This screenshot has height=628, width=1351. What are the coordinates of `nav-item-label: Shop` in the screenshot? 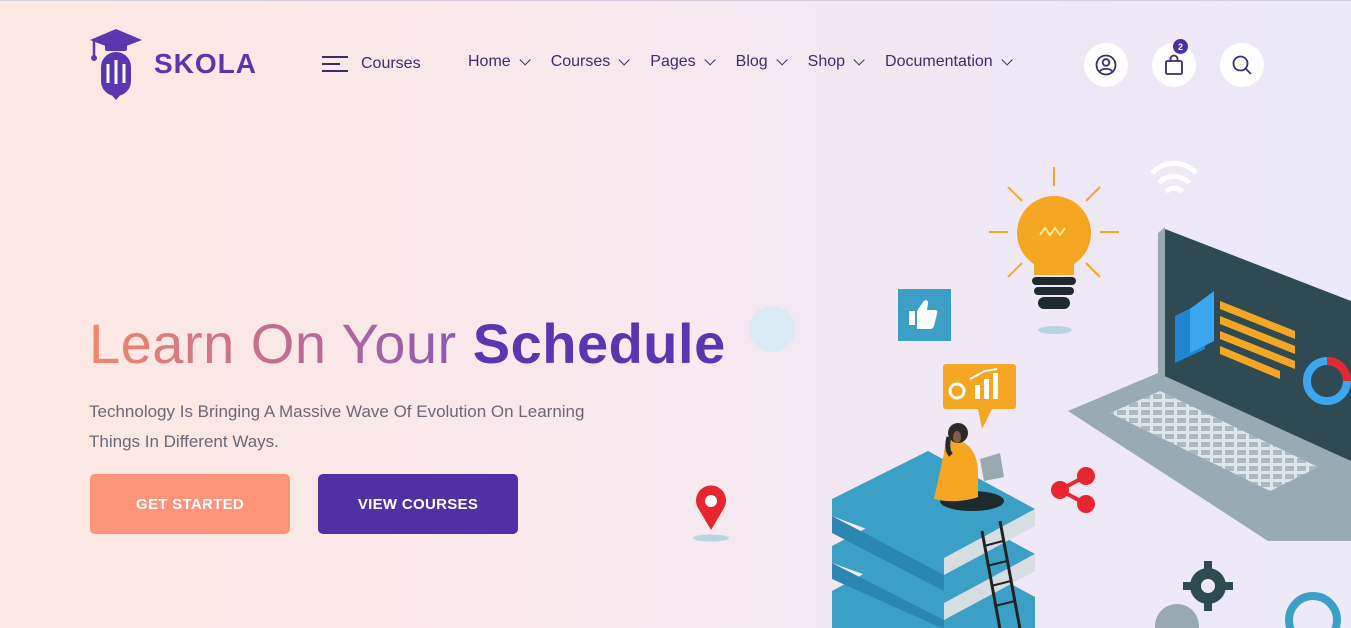 It's located at (826, 61).